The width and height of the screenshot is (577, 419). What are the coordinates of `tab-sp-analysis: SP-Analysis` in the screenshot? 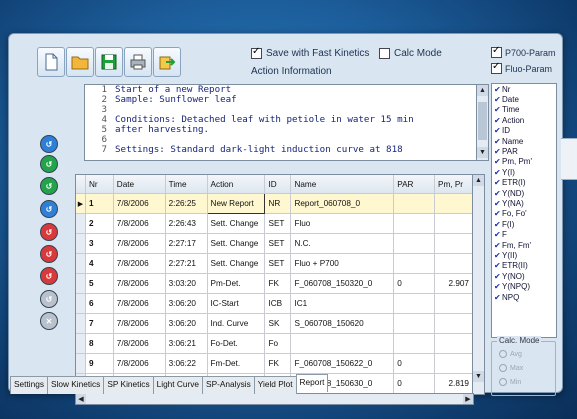 It's located at (228, 385).